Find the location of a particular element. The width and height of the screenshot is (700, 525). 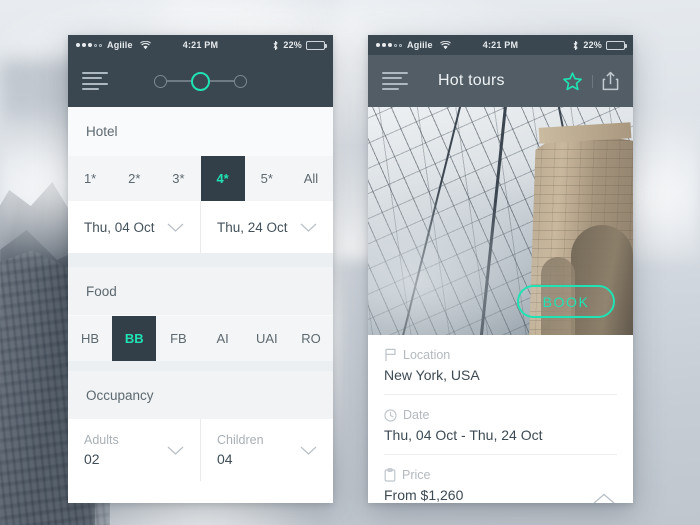

chip-food-hb: HB is located at coordinates (90, 338).